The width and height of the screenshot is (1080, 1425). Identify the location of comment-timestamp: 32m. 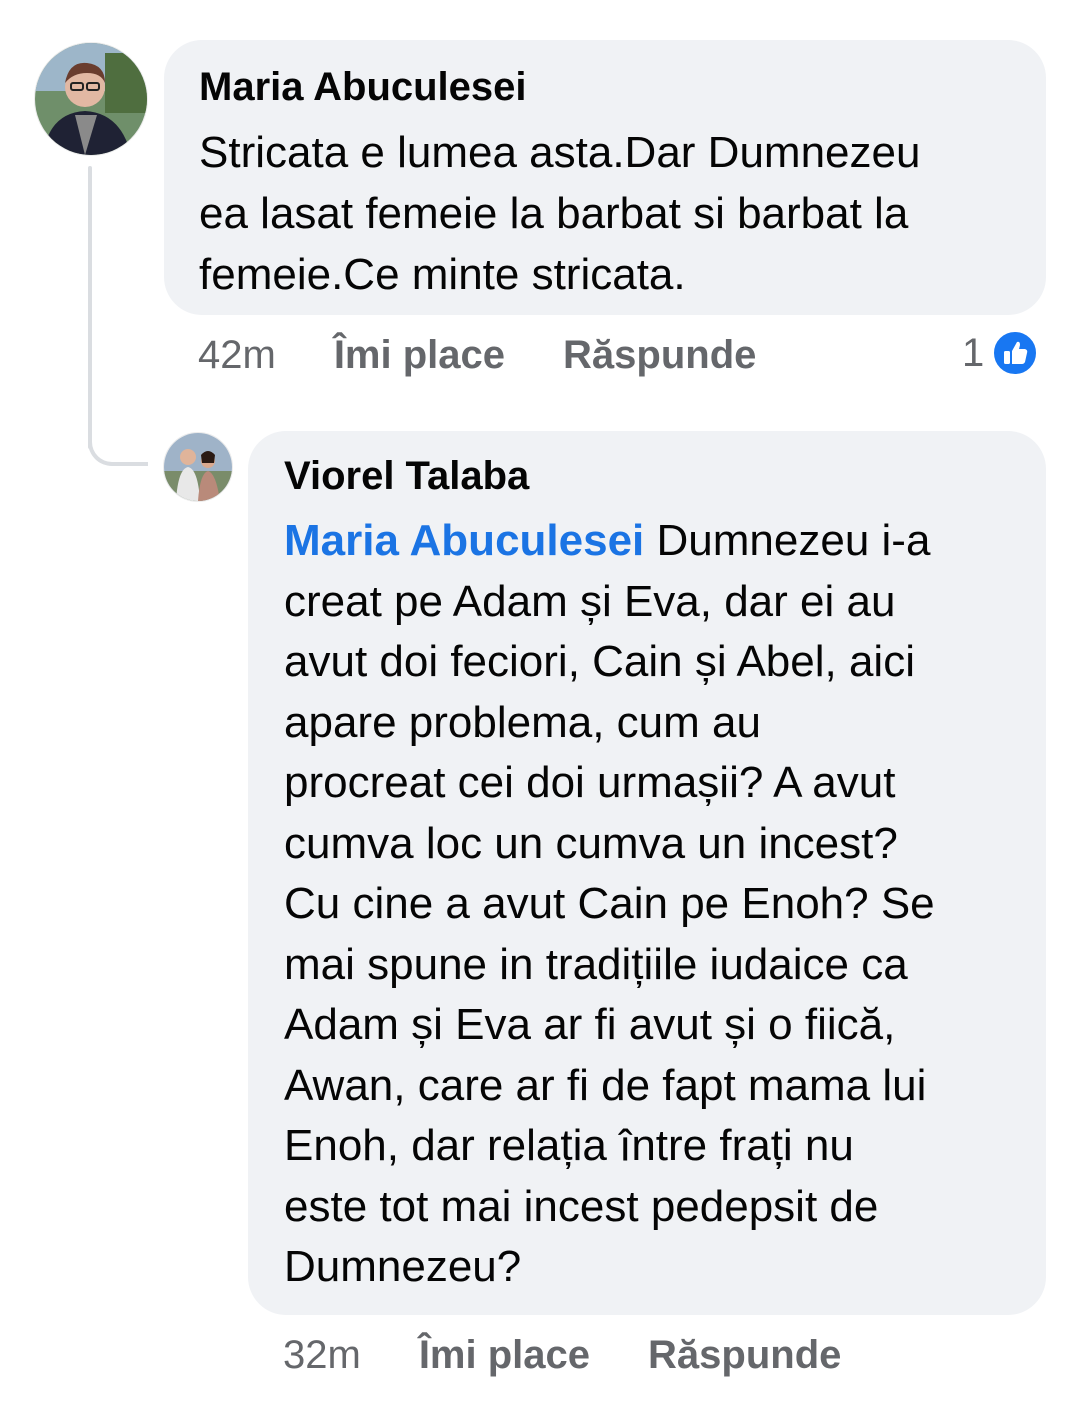
(322, 1355).